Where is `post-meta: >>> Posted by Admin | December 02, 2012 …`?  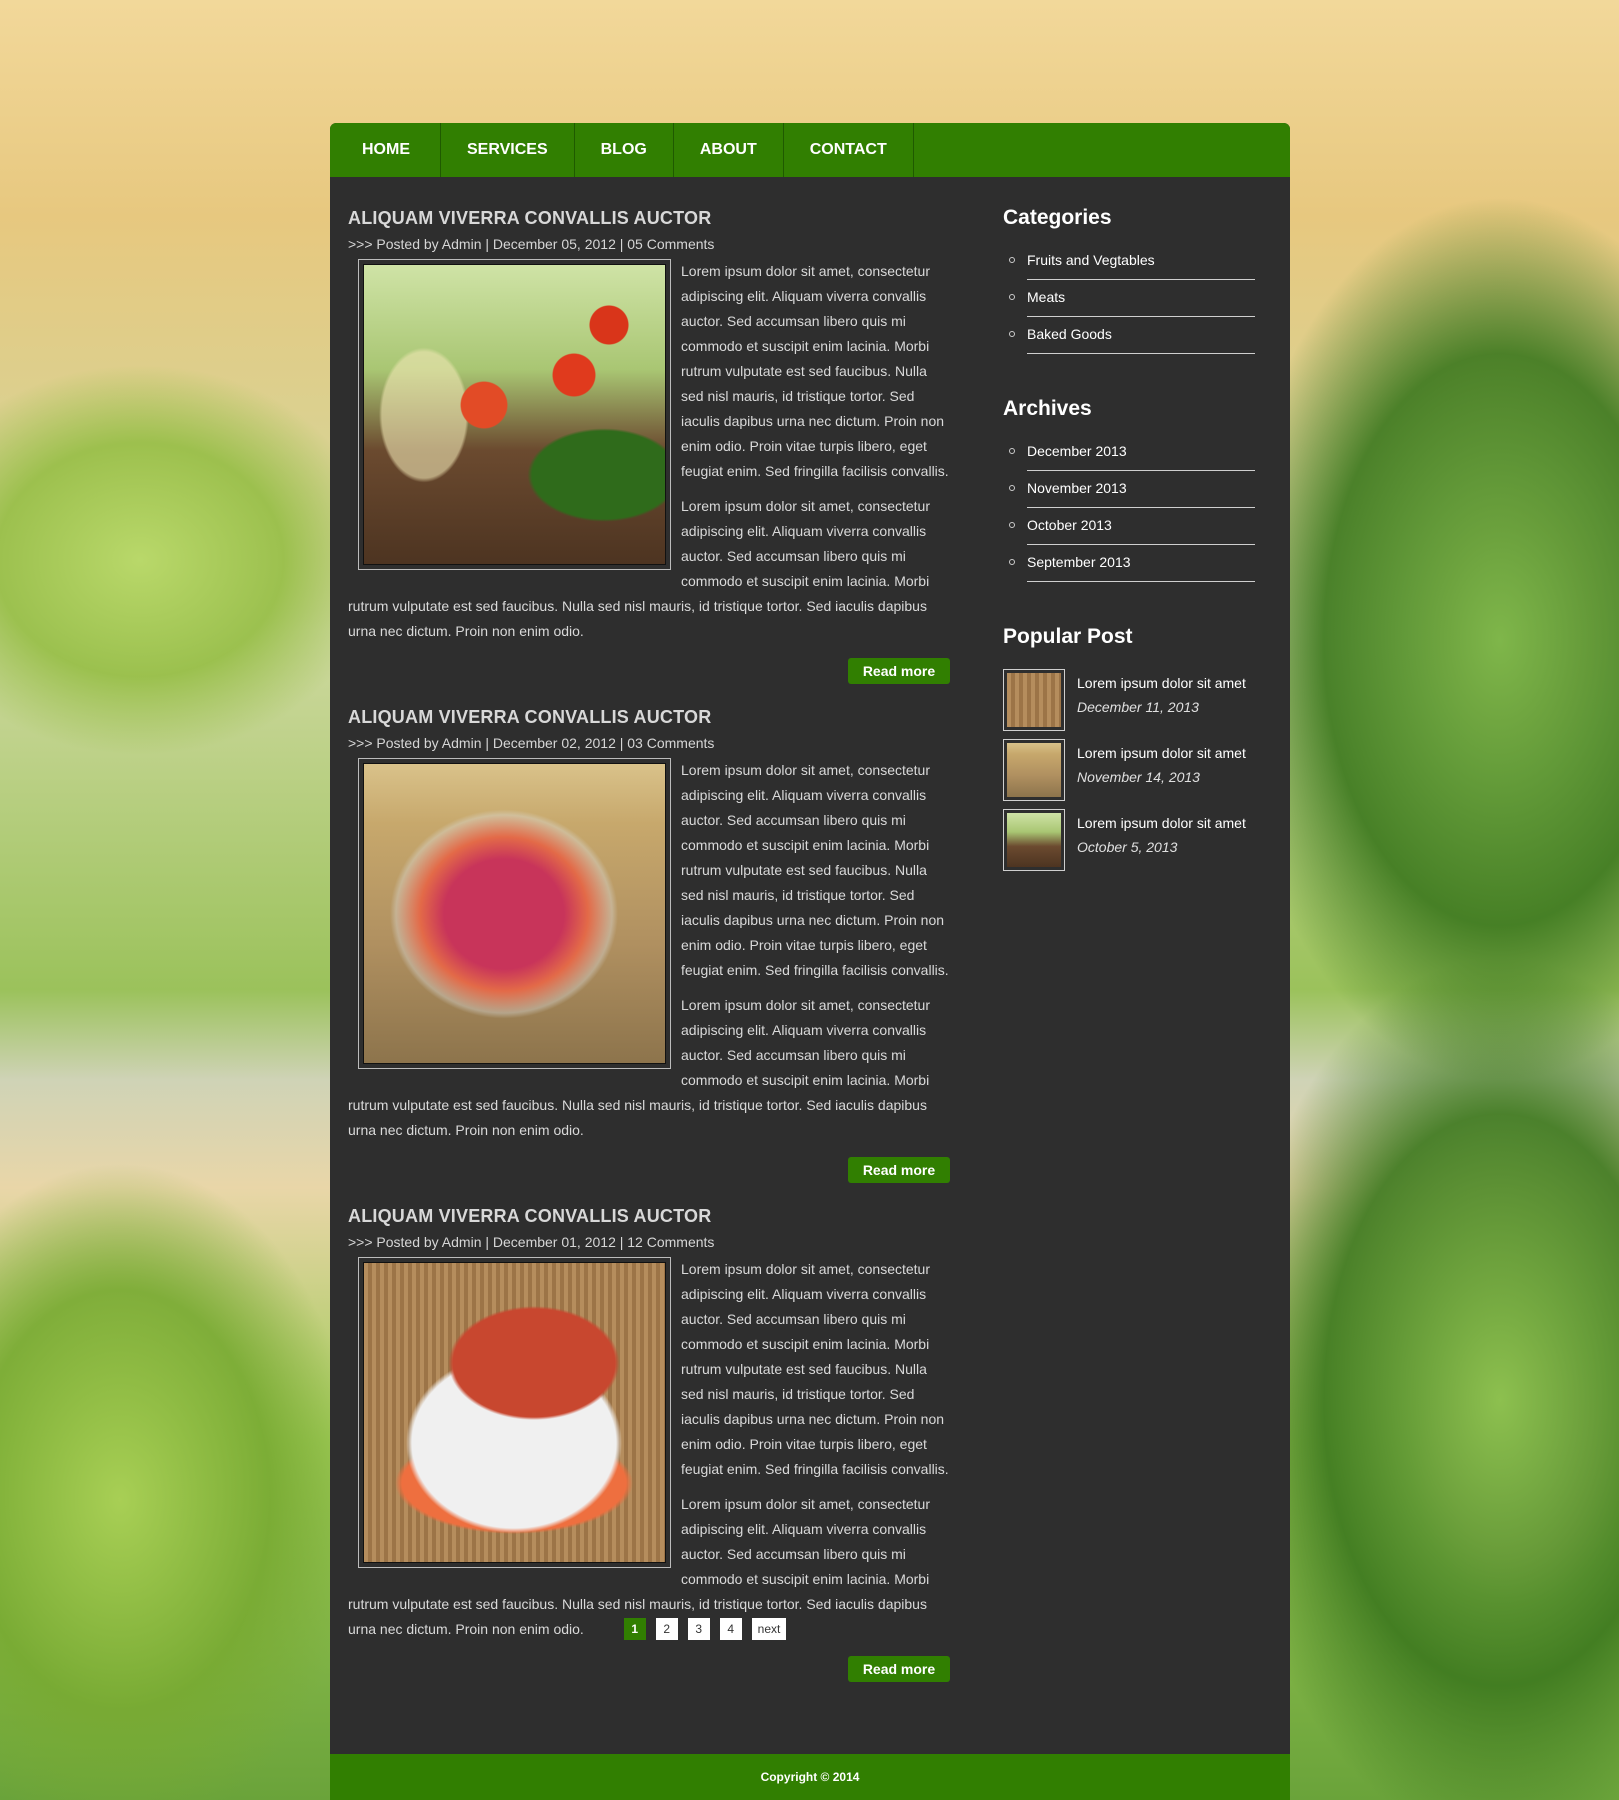 post-meta: >>> Posted by Admin | December 02, 2012 … is located at coordinates (531, 743).